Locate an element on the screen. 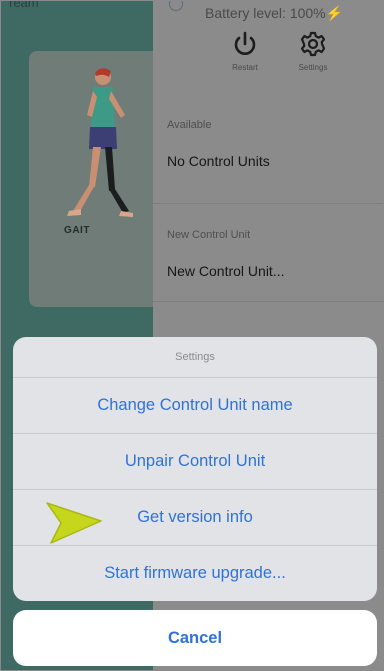  gear-icon is located at coordinates (313, 44).